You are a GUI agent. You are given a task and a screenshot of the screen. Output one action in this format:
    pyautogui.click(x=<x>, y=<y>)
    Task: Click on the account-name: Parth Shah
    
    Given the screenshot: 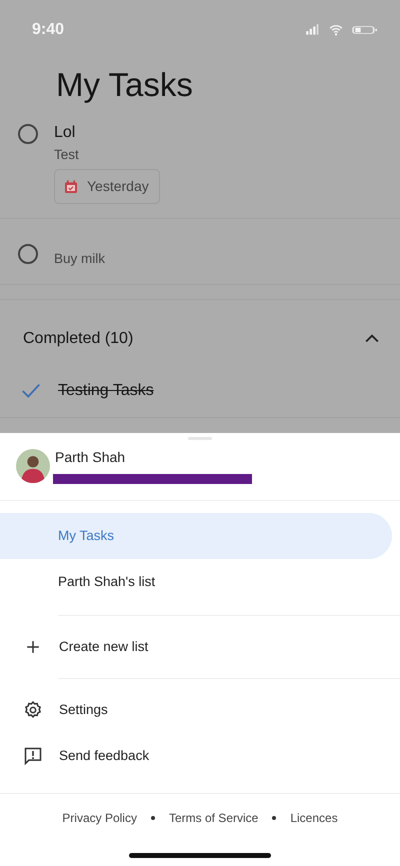 What is the action you would take?
    pyautogui.click(x=90, y=457)
    